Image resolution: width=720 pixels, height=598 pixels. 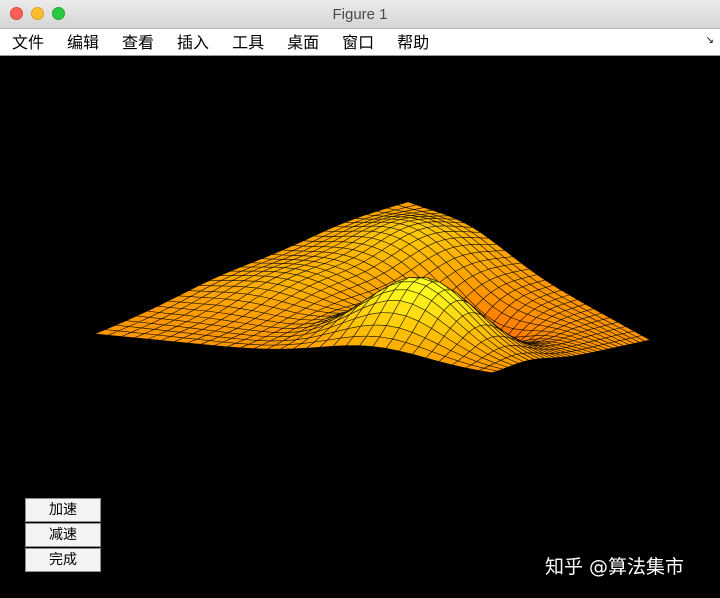 I want to click on menu-view: 查看, so click(x=138, y=42).